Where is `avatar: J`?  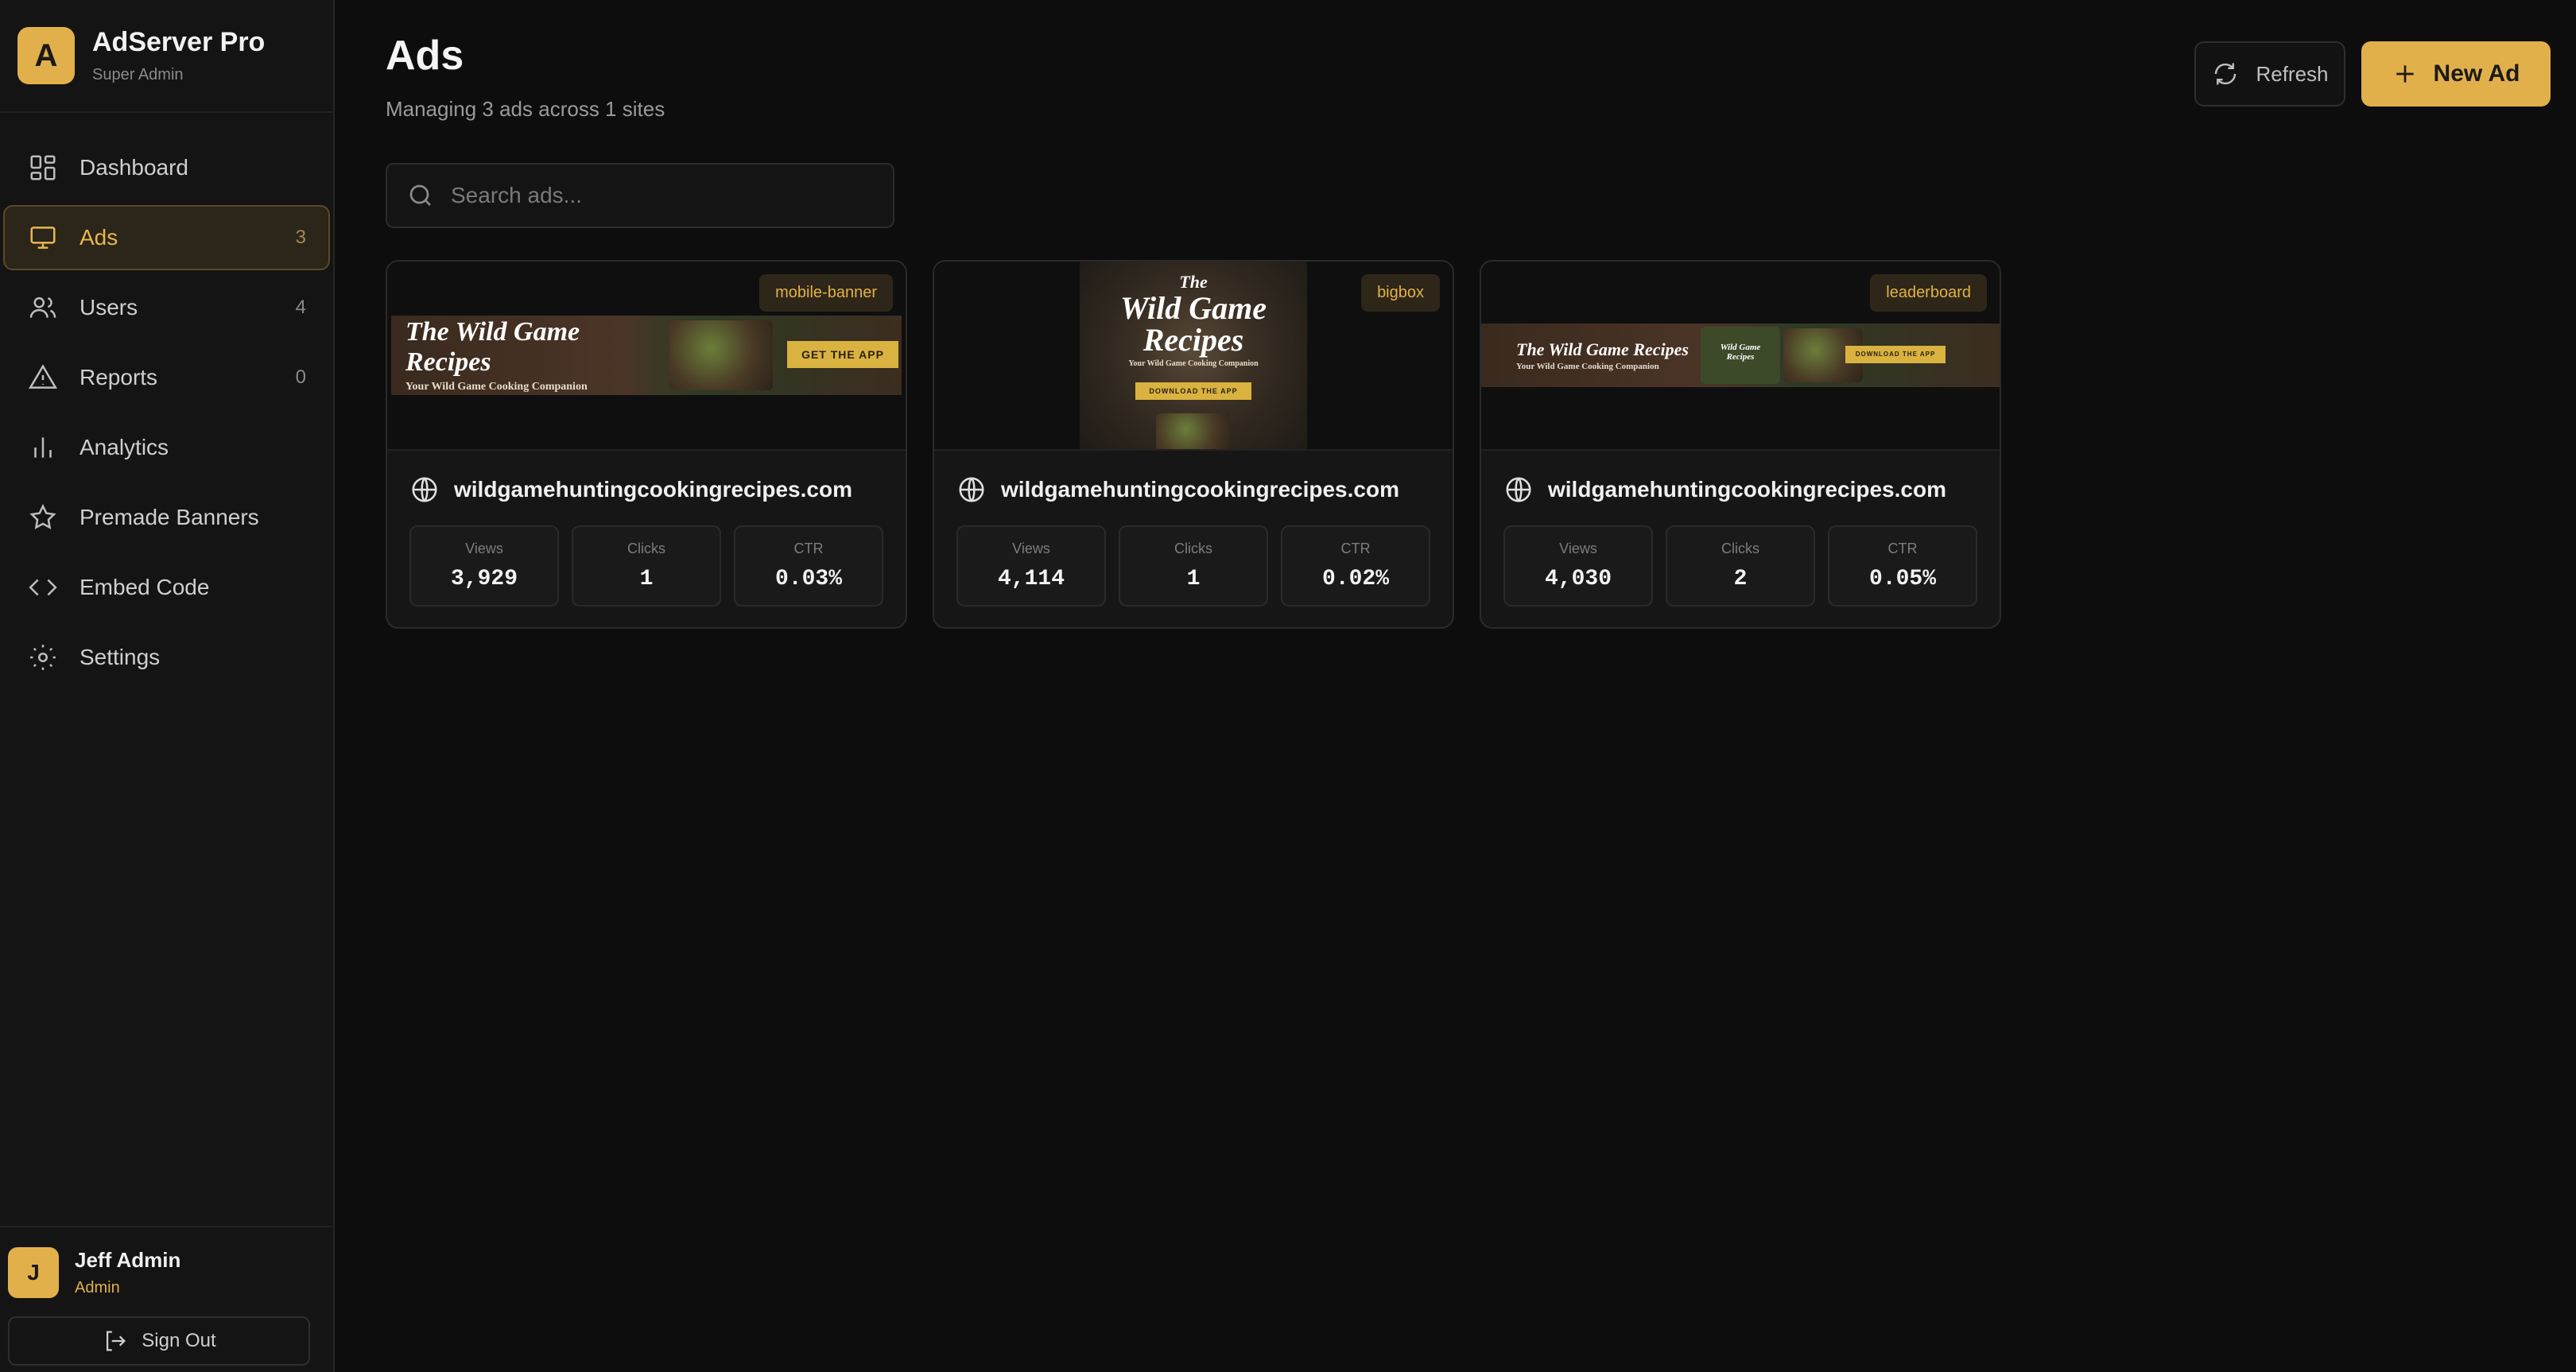 avatar: J is located at coordinates (34, 1272).